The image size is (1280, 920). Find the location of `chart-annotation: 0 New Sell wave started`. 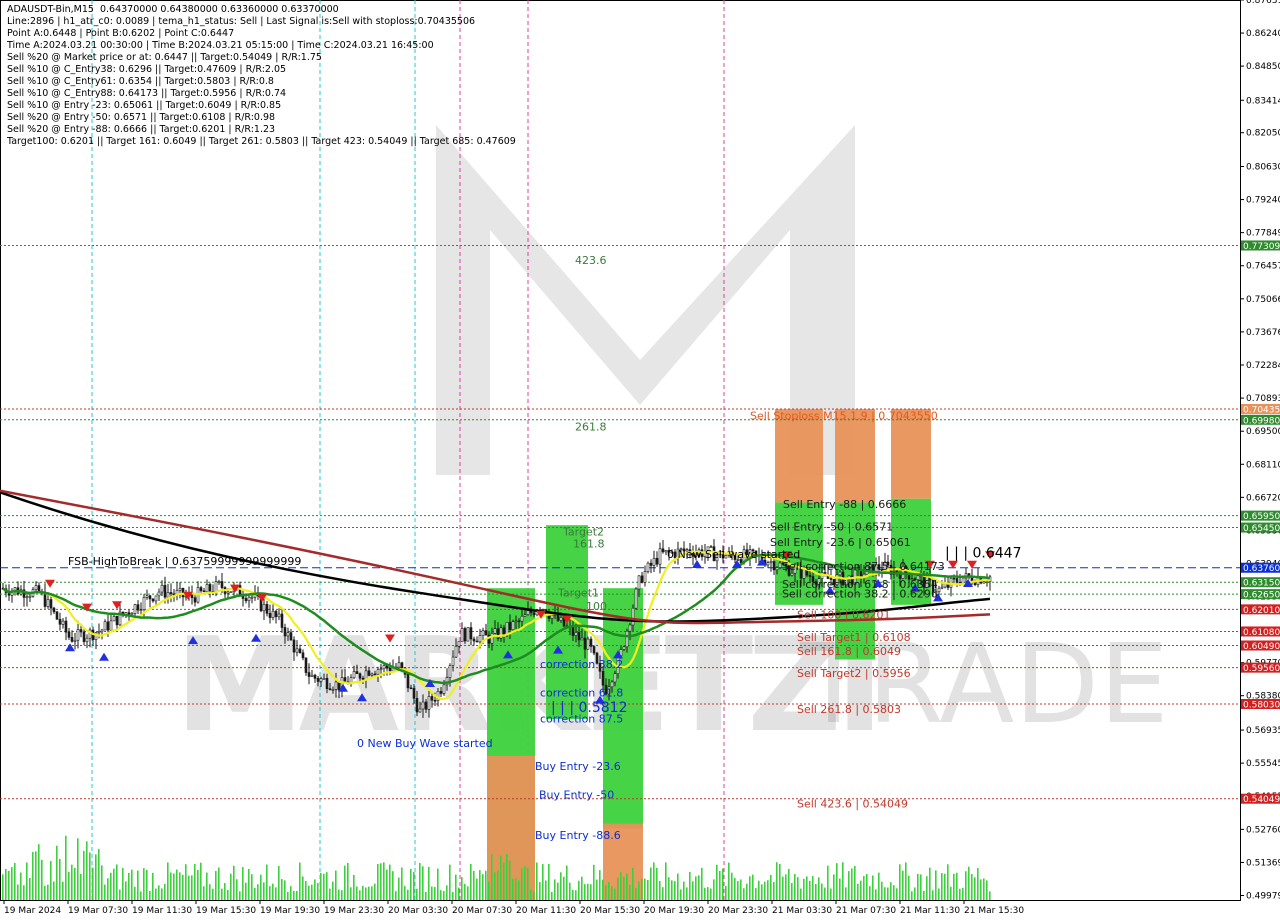

chart-annotation: 0 New Sell wave started is located at coordinates (733, 554).